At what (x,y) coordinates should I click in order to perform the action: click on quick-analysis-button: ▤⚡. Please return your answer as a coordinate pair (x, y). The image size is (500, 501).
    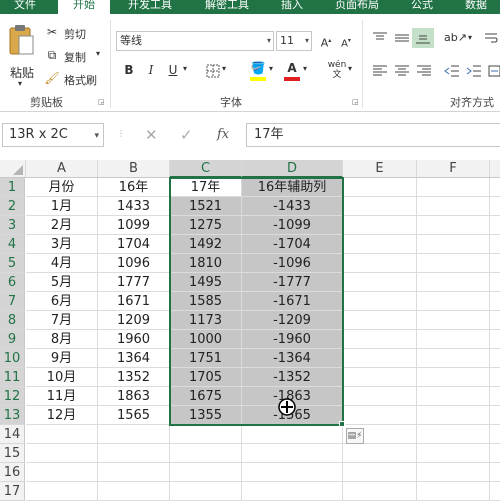
    Looking at the image, I should click on (355, 436).